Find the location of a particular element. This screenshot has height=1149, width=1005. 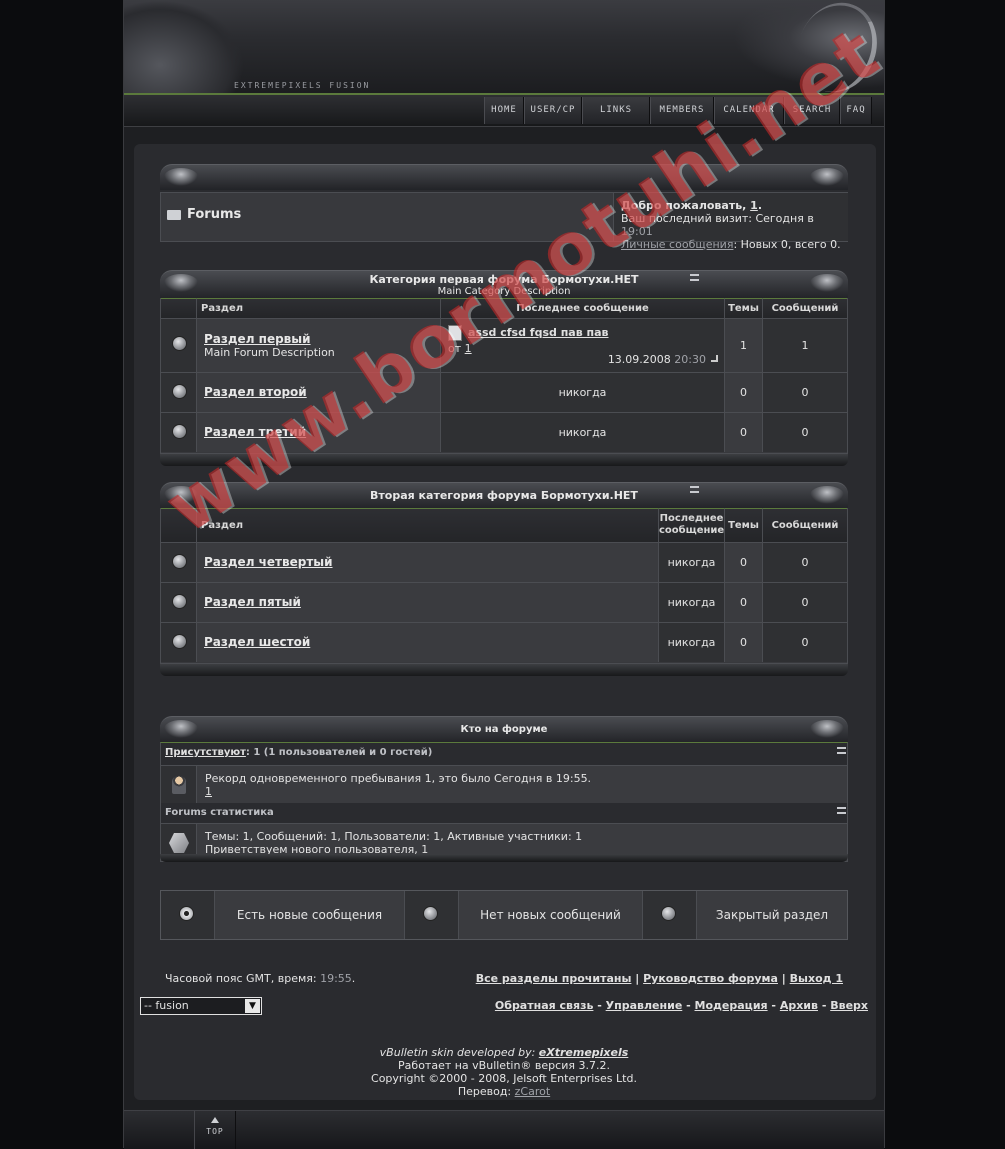

category2-title: Вторая категория форума Бормотухи.НЕТ is located at coordinates (504, 495).